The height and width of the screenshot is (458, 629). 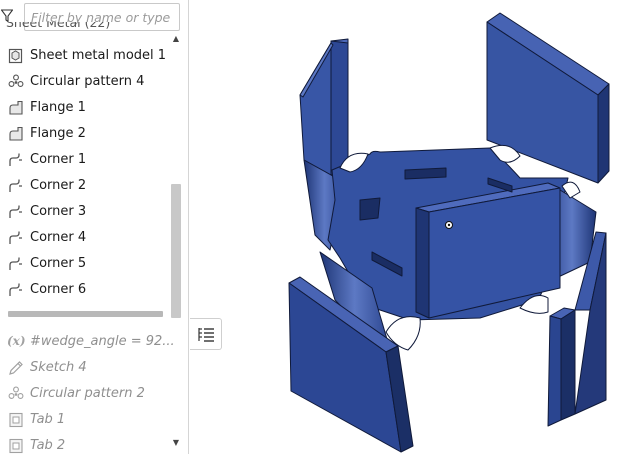 What do you see at coordinates (87, 81) in the screenshot?
I see `feature-label: Circular pattern 4` at bounding box center [87, 81].